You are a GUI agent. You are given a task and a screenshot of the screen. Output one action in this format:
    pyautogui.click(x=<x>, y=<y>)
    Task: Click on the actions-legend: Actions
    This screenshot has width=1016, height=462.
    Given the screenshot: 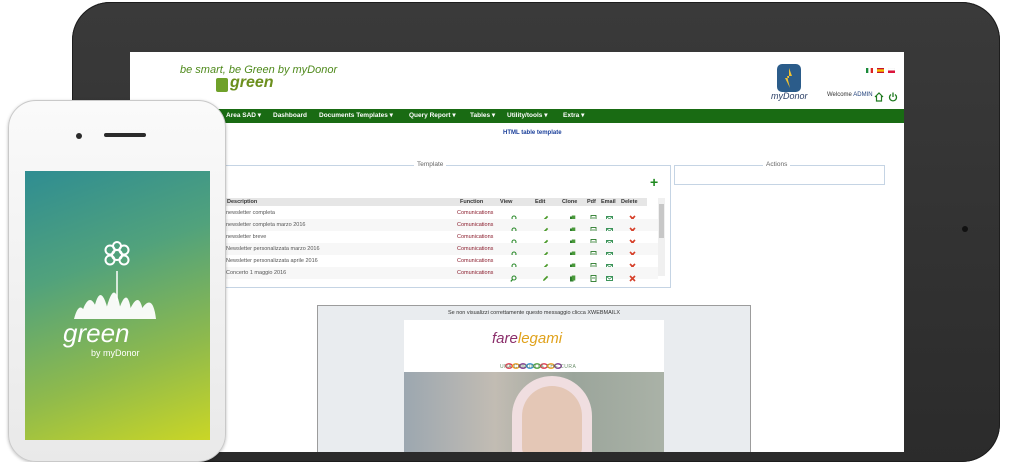 What is the action you would take?
    pyautogui.click(x=777, y=164)
    